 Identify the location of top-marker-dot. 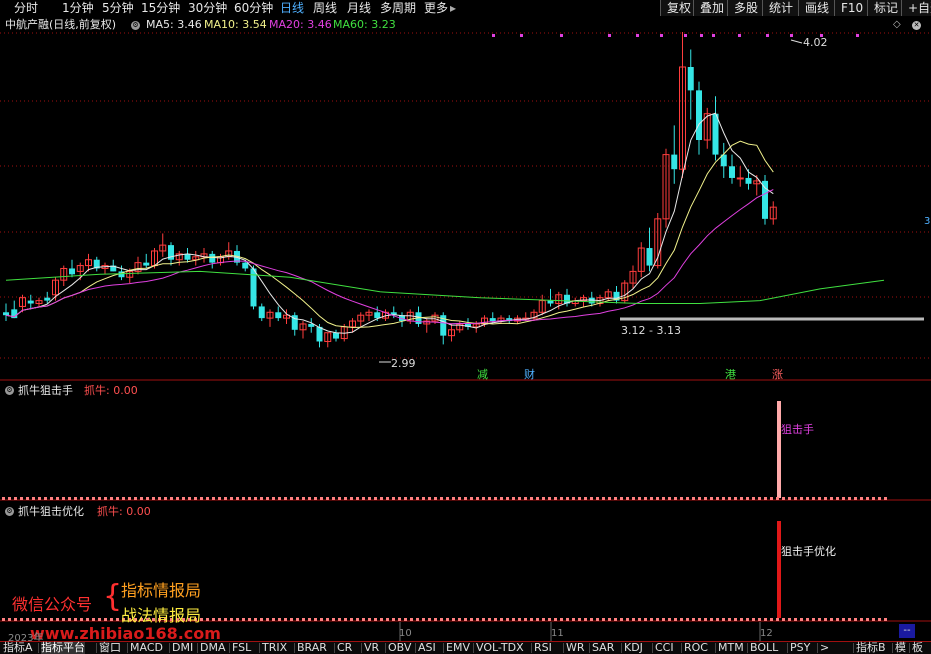
(767, 35).